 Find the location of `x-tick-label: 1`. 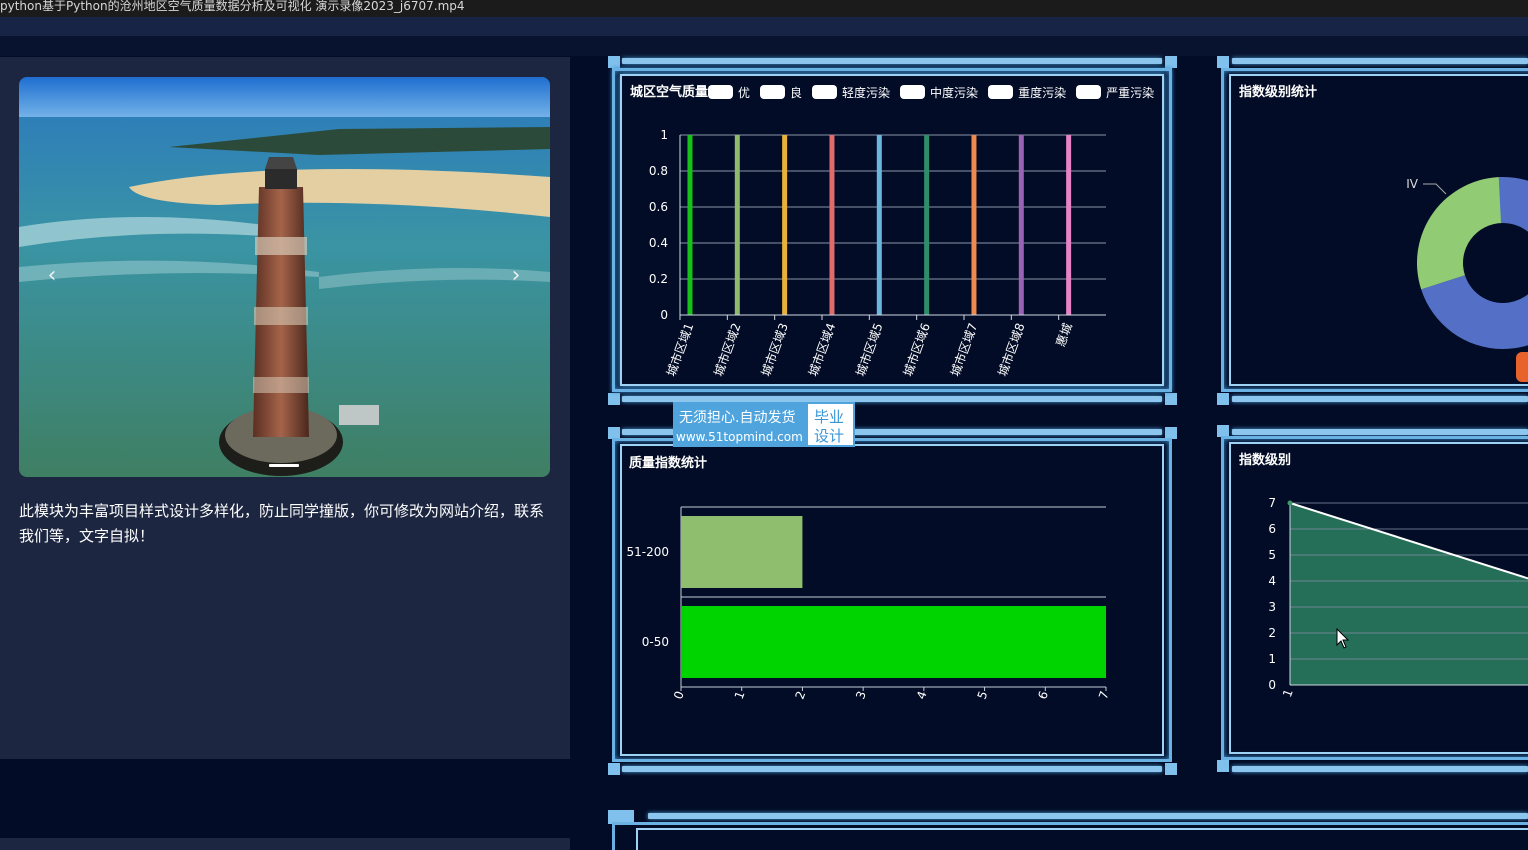

x-tick-label: 1 is located at coordinates (1288, 693).